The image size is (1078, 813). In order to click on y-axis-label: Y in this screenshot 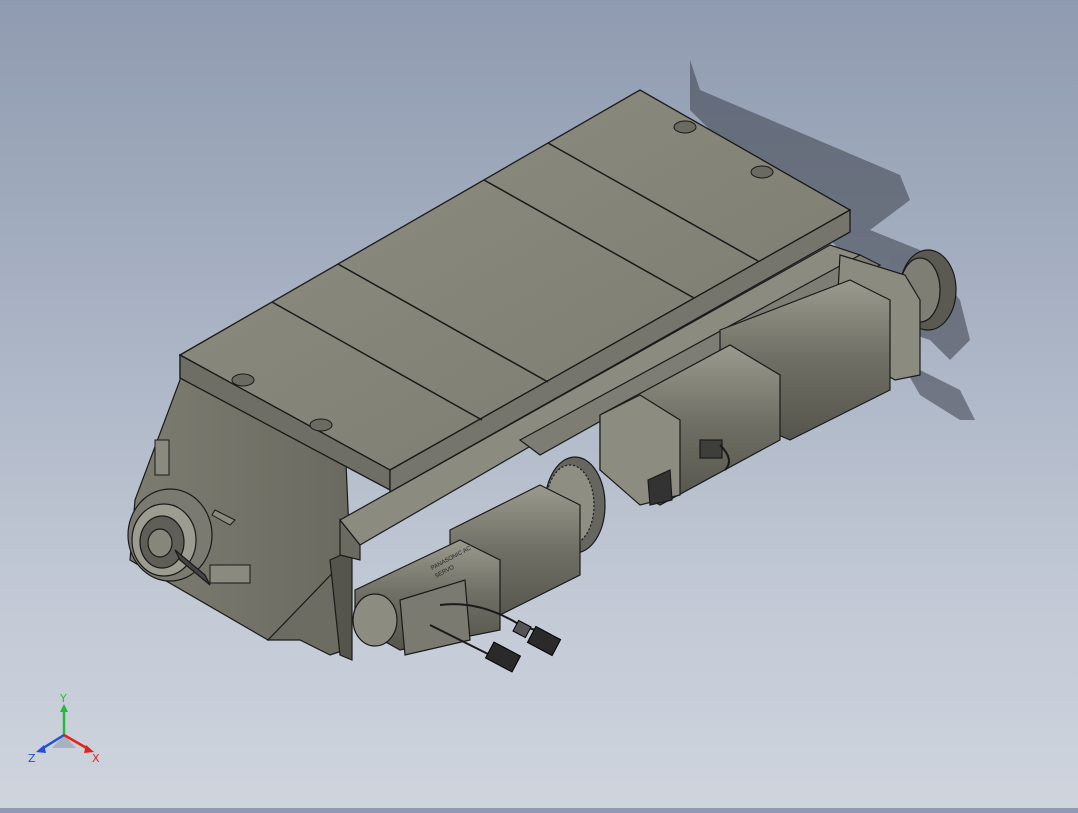, I will do `click(63, 698)`.